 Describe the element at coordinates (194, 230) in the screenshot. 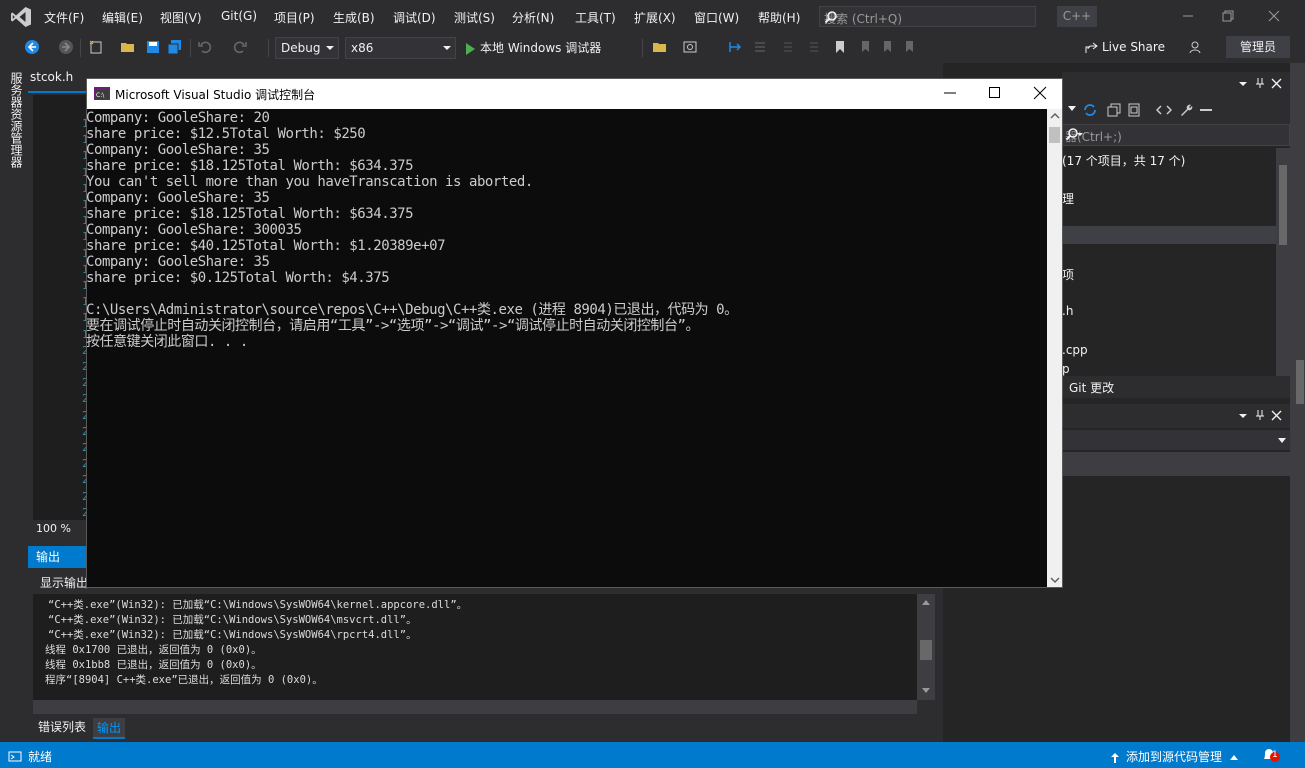

I see `console-line: Company: GooleShare: 300035` at that location.